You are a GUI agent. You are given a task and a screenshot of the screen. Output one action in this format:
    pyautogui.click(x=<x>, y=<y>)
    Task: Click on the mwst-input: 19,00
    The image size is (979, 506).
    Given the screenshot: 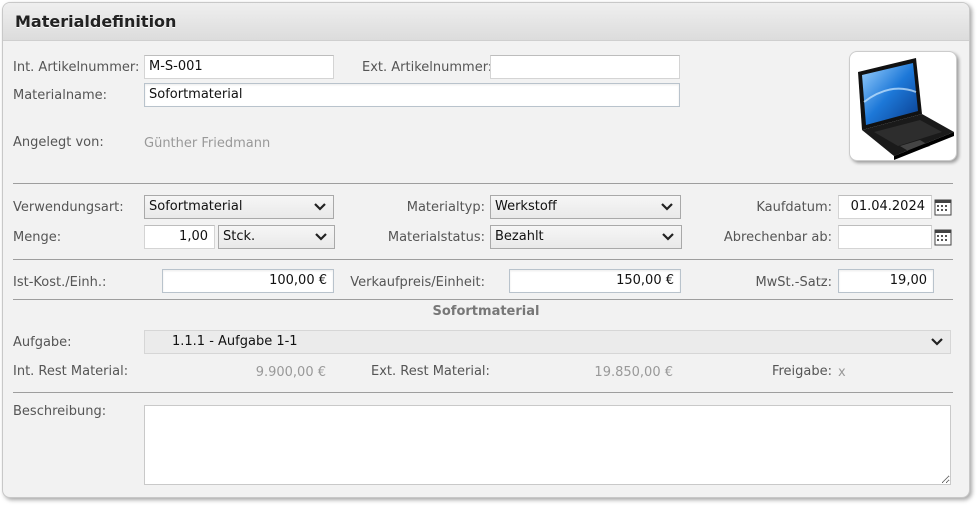 What is the action you would take?
    pyautogui.click(x=886, y=281)
    